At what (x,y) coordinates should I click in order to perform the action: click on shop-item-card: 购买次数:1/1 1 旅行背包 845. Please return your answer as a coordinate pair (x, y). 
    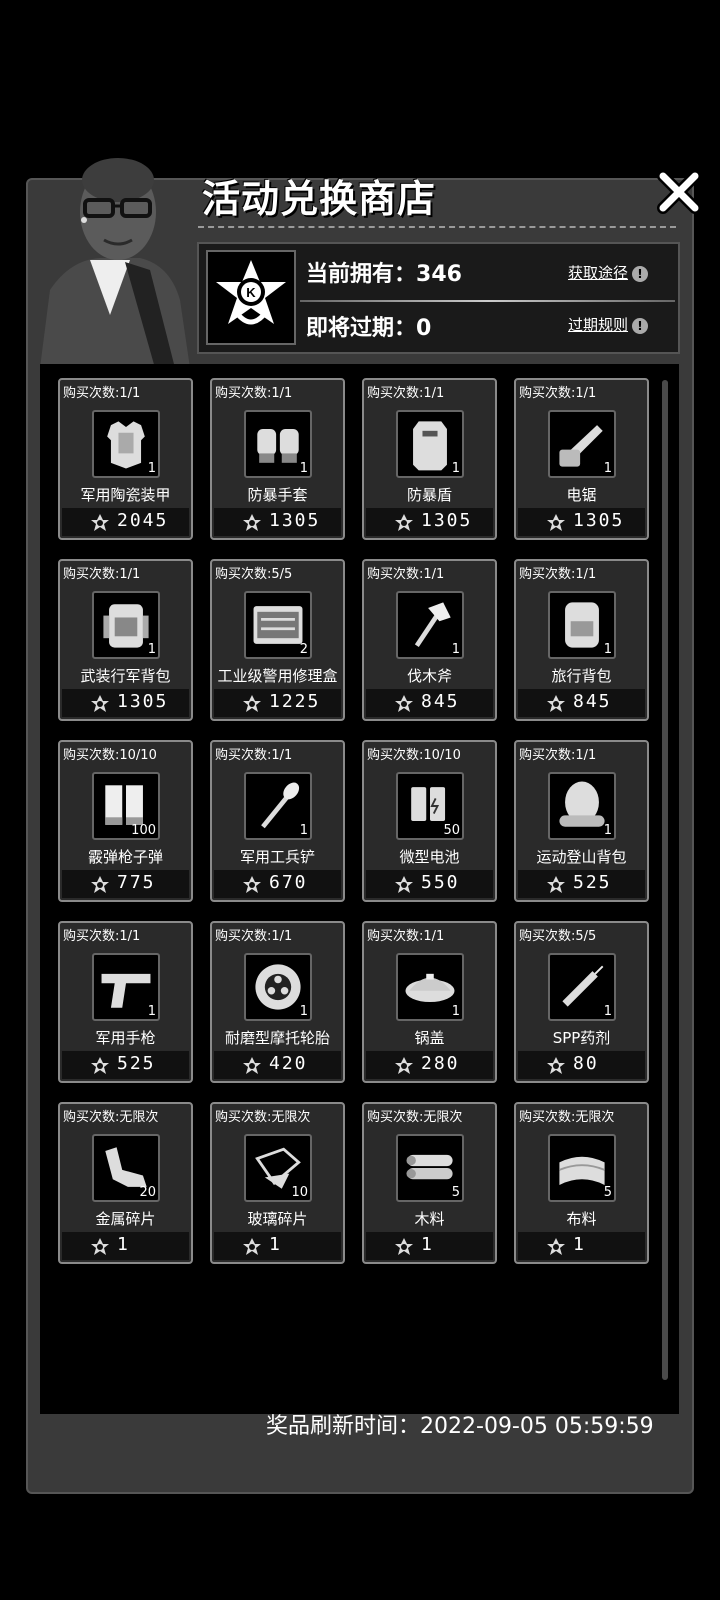
    Looking at the image, I should click on (581, 640).